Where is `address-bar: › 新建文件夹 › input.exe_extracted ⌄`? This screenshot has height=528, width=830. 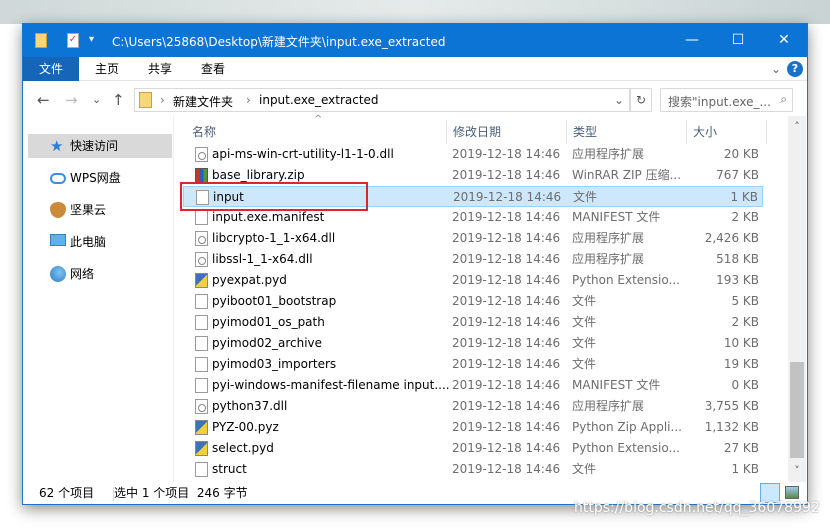 address-bar: › 新建文件夹 › input.exe_extracted ⌄ is located at coordinates (382, 100).